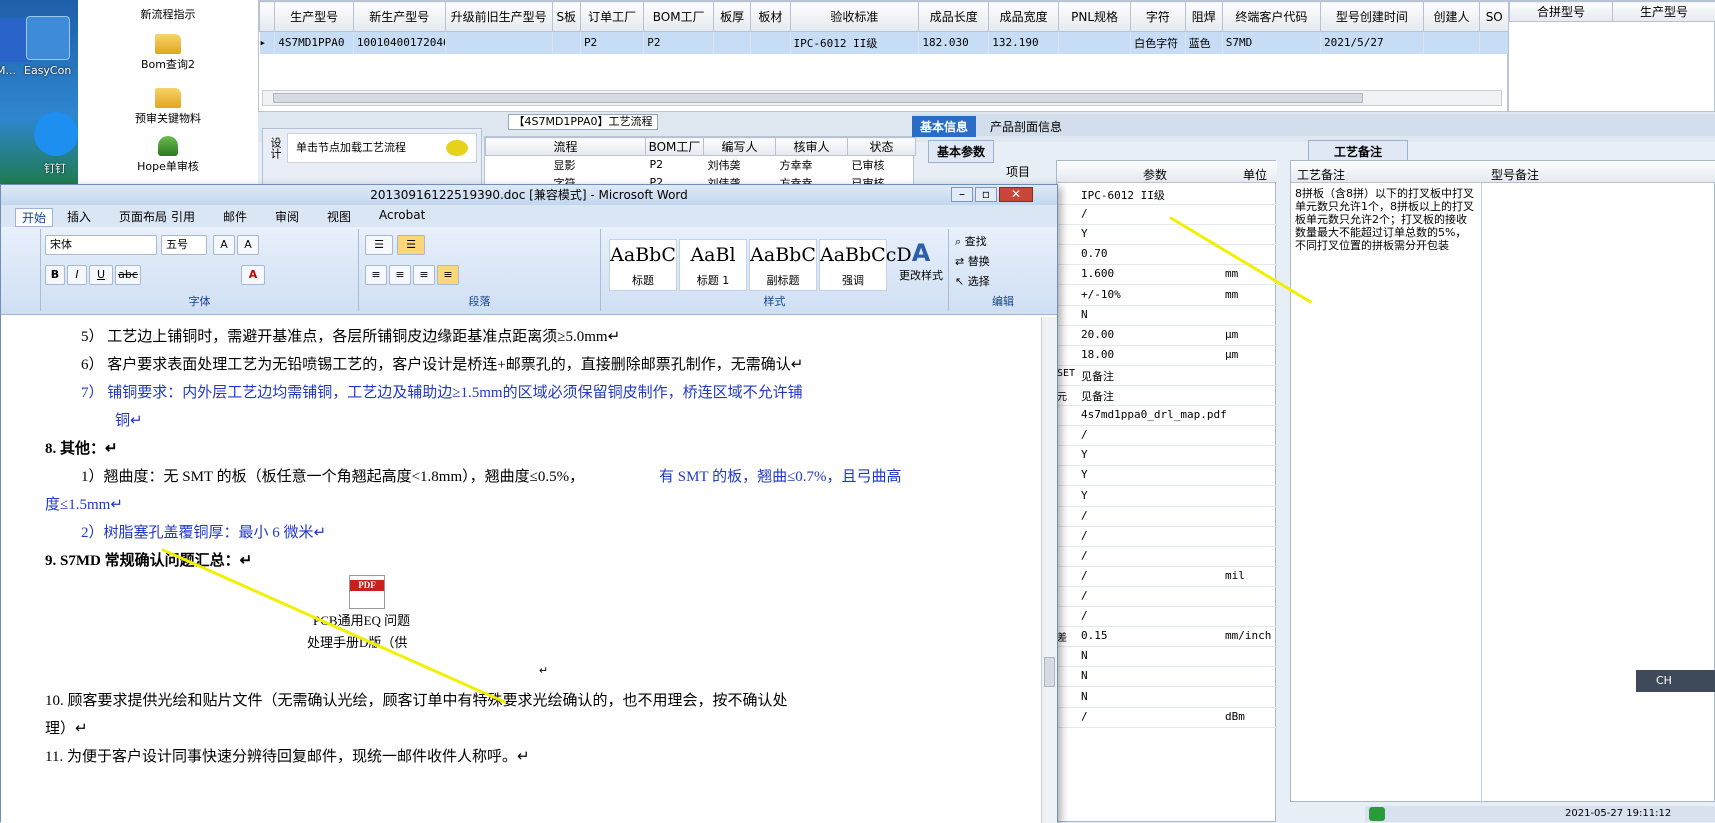  I want to click on grid-cell: 蓝色, so click(1203, 43).